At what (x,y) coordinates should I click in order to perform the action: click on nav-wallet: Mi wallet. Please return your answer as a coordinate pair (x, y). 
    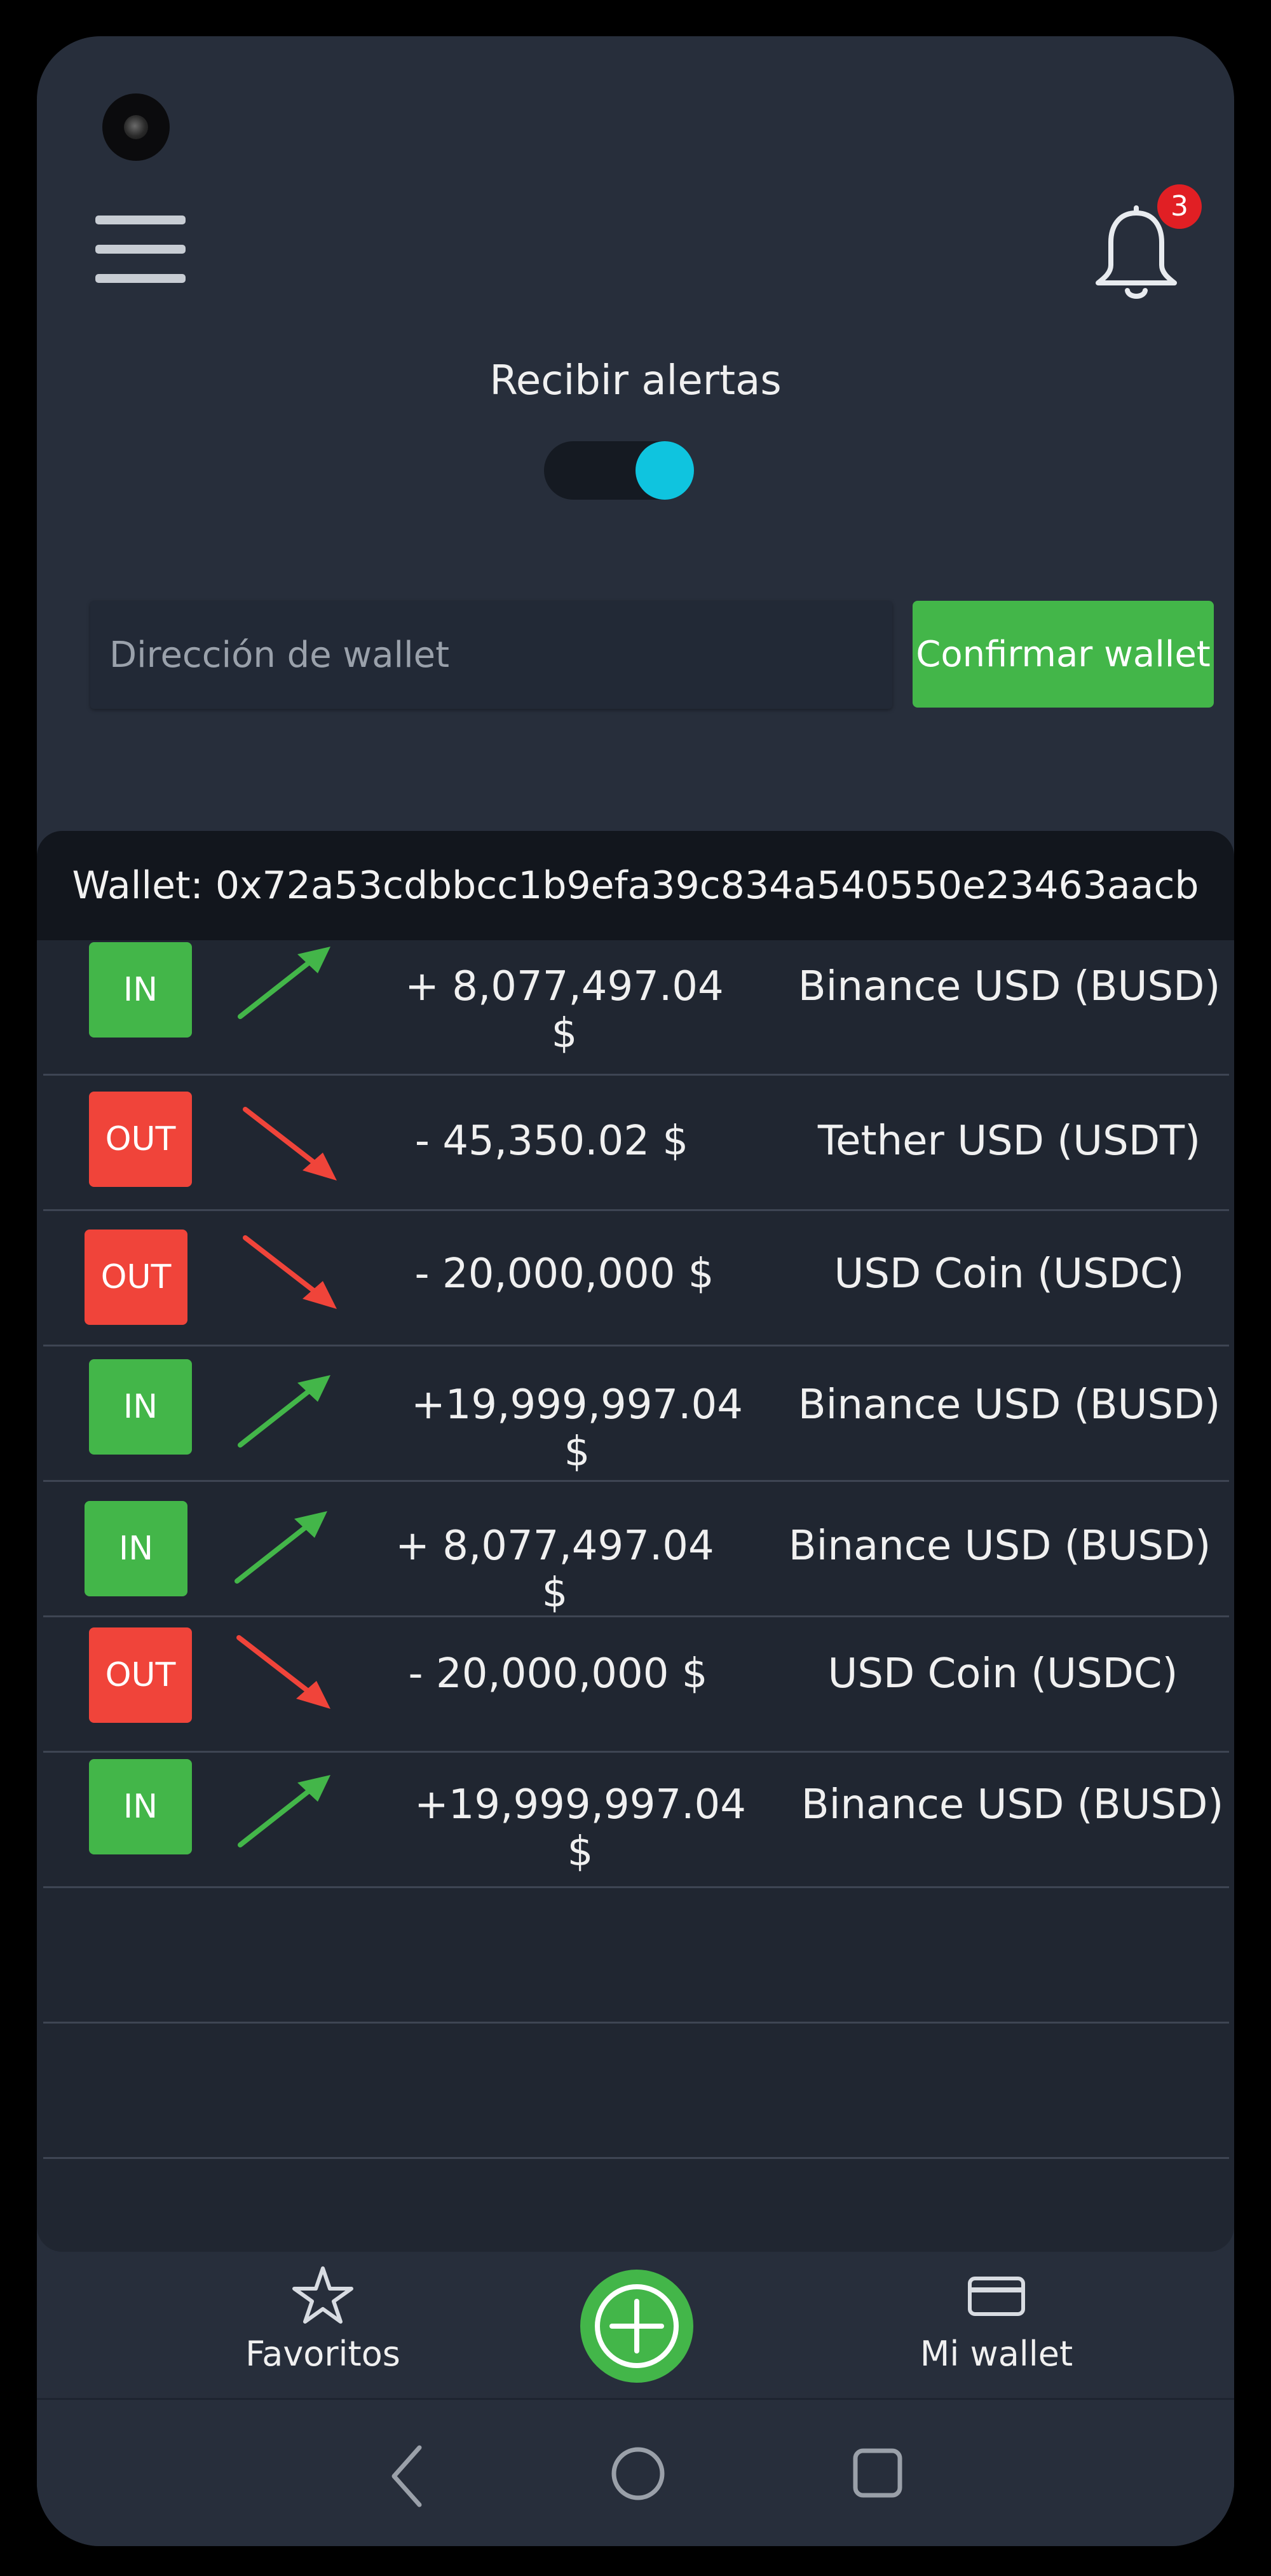
    Looking at the image, I should click on (996, 2319).